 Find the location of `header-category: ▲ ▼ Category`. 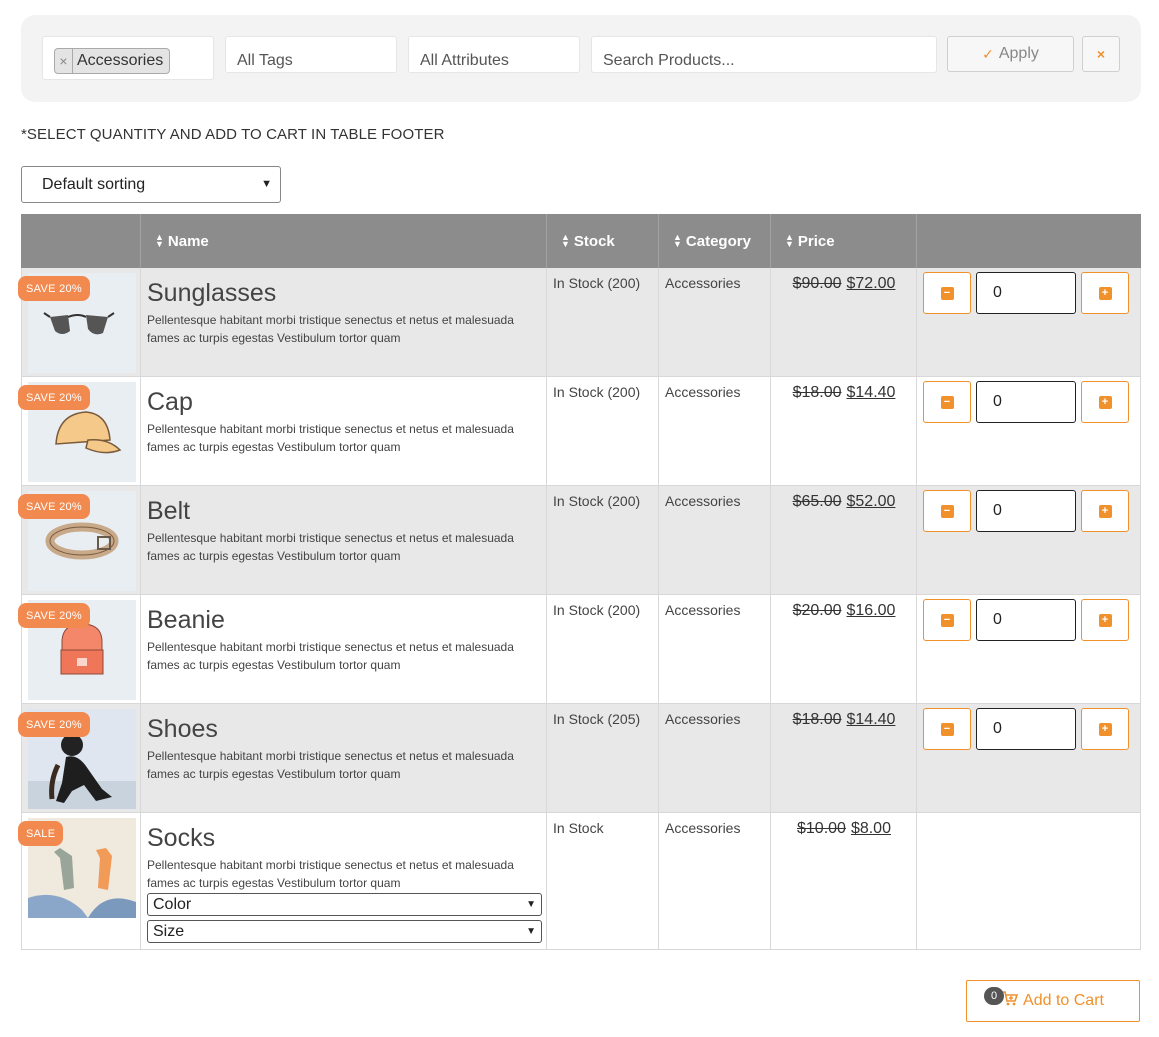

header-category: ▲ ▼ Category is located at coordinates (712, 241).